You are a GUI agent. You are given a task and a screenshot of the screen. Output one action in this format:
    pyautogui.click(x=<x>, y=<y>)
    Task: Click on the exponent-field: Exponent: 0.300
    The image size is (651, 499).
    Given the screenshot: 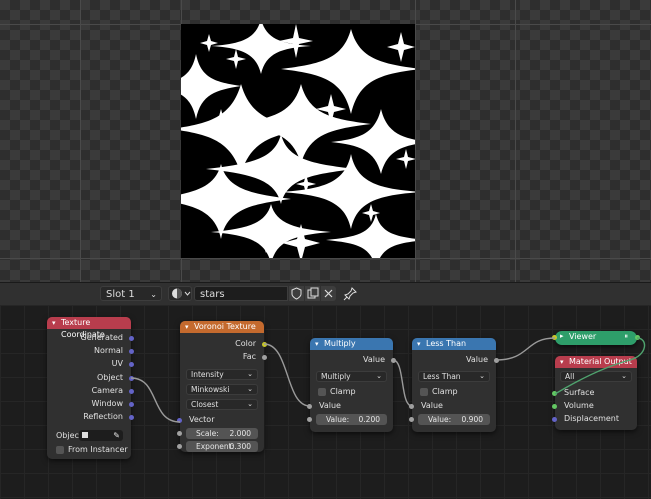 What is the action you would take?
    pyautogui.click(x=222, y=446)
    